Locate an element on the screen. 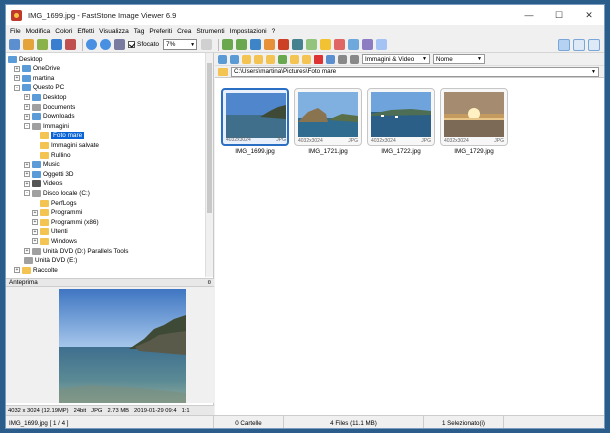 Image resolution: width=610 pixels, height=433 pixels. favorite-folder-icon is located at coordinates (258, 59).